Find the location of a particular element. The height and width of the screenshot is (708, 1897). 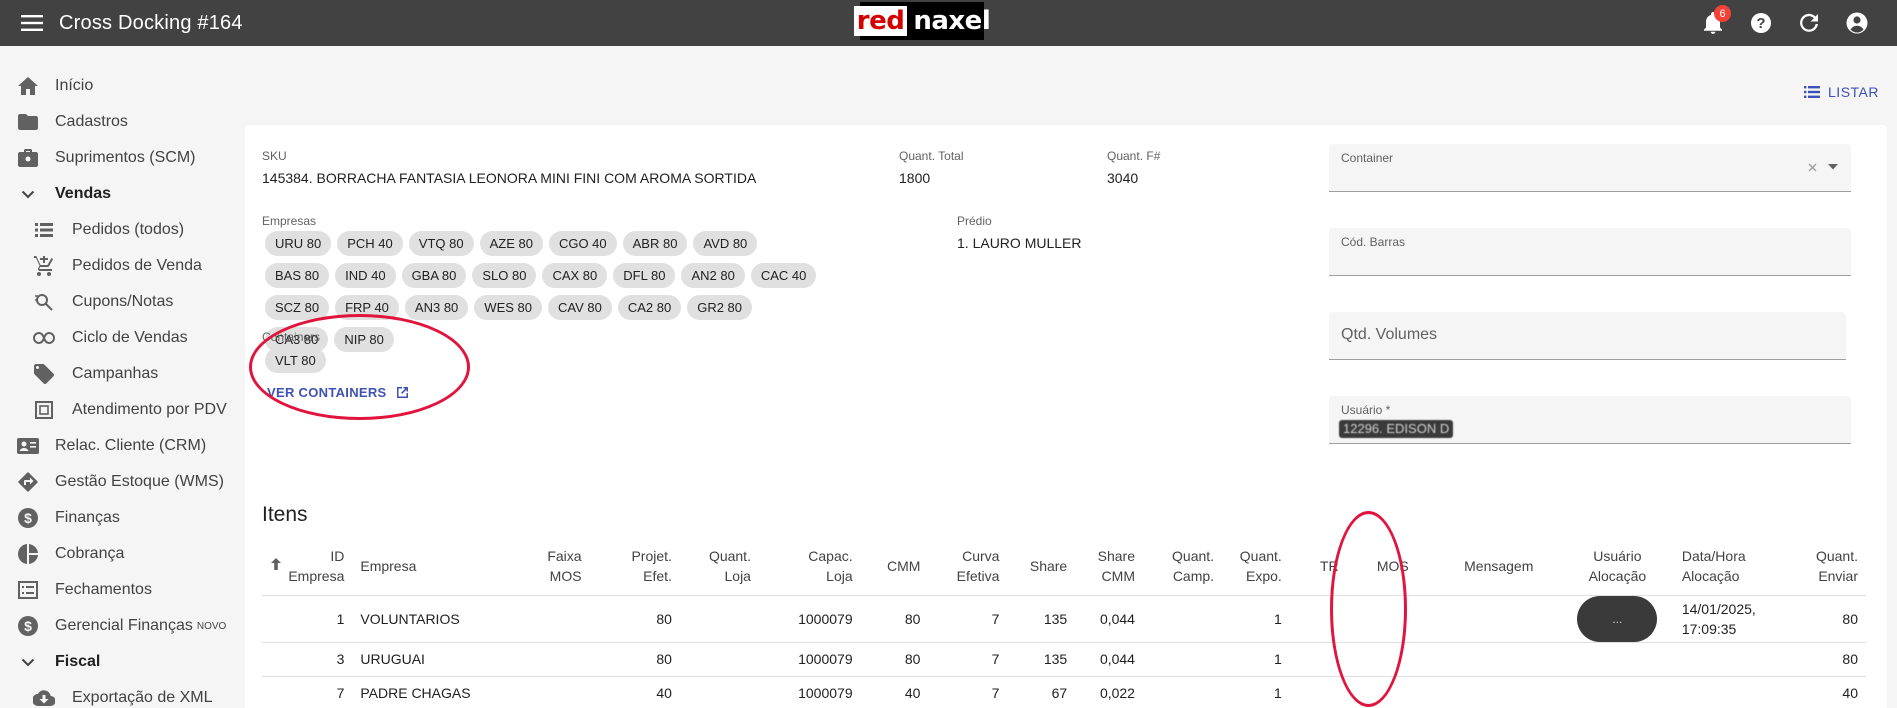

chip: CAC 40 is located at coordinates (783, 275).